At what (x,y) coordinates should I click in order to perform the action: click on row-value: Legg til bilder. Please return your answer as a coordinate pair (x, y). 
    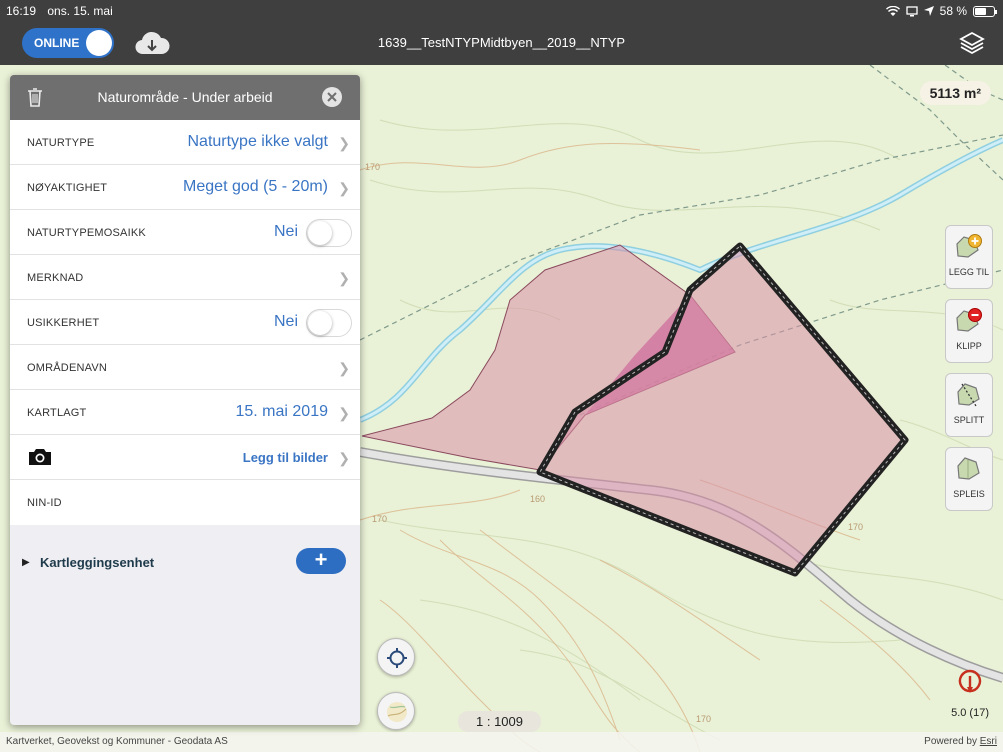
    Looking at the image, I should click on (285, 457).